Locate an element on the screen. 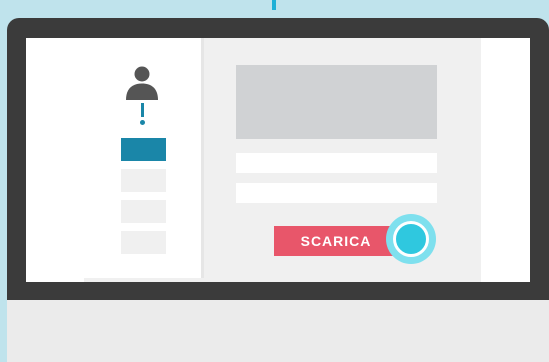  exclamation-dot is located at coordinates (142, 122).